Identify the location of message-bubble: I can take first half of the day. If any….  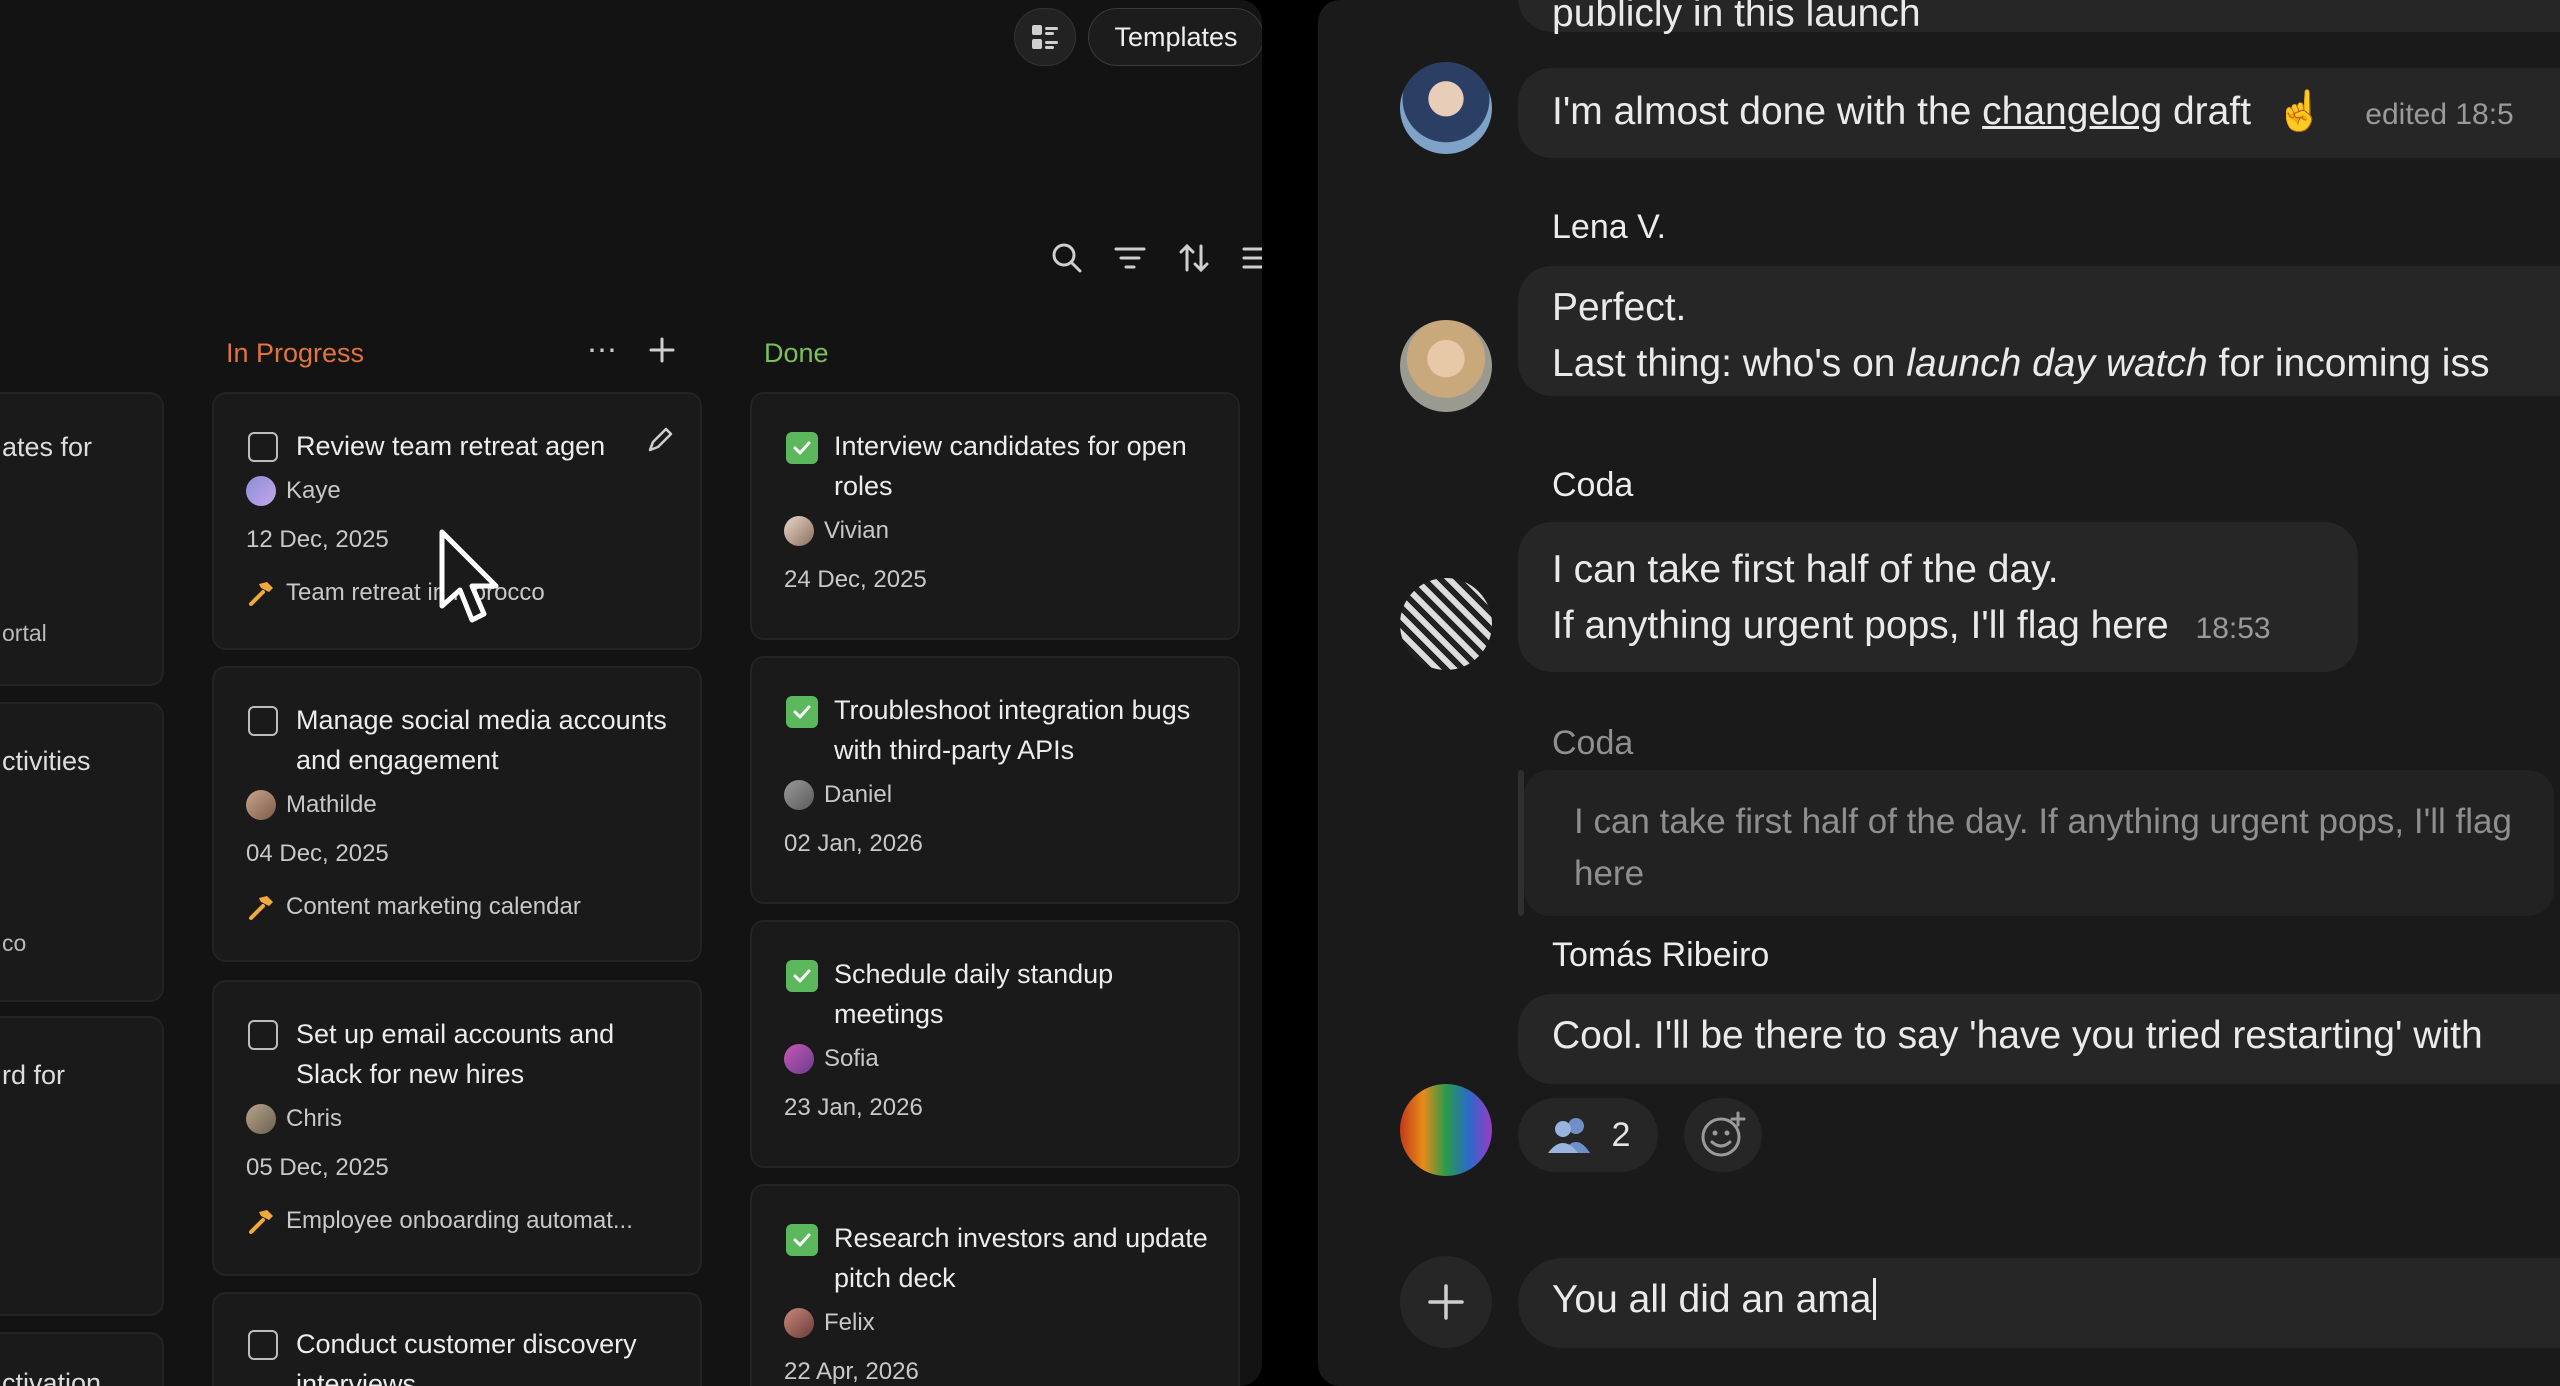
(1938, 597).